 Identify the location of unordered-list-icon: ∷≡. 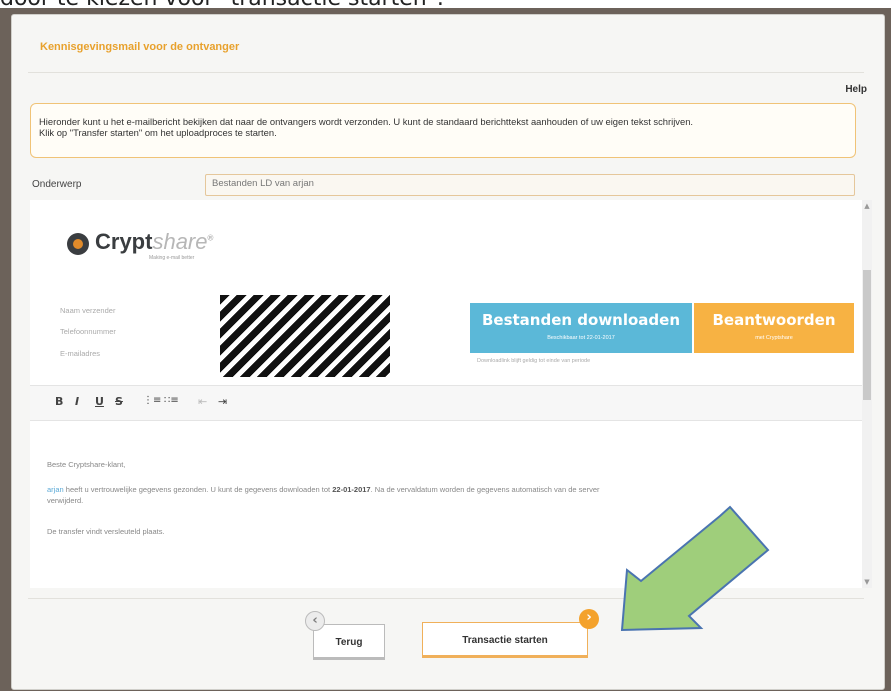
(171, 400).